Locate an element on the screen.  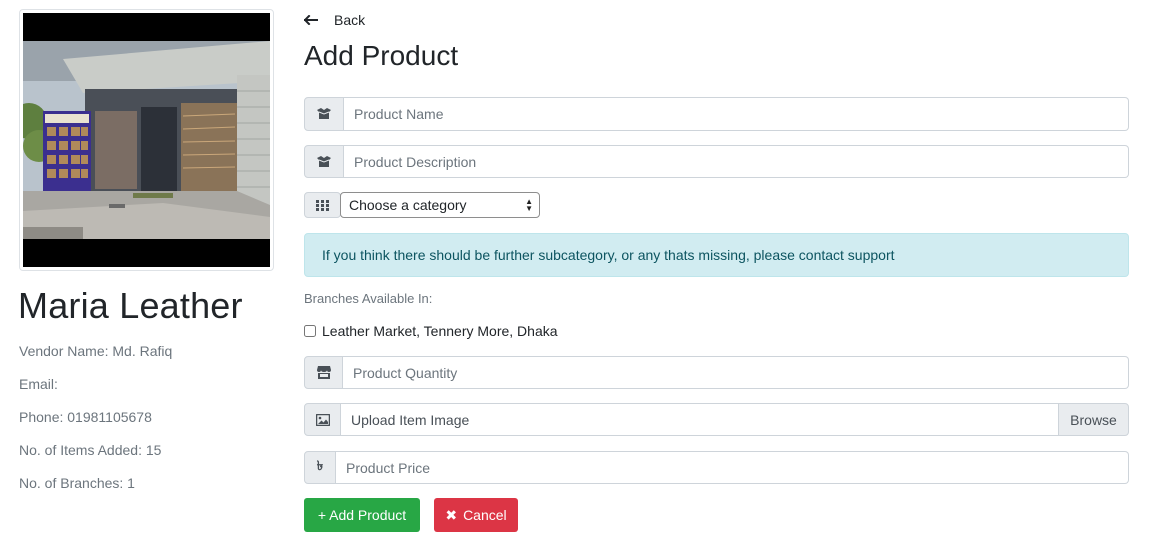
items-added-label: No. of Items Added: is located at coordinates (80, 450).